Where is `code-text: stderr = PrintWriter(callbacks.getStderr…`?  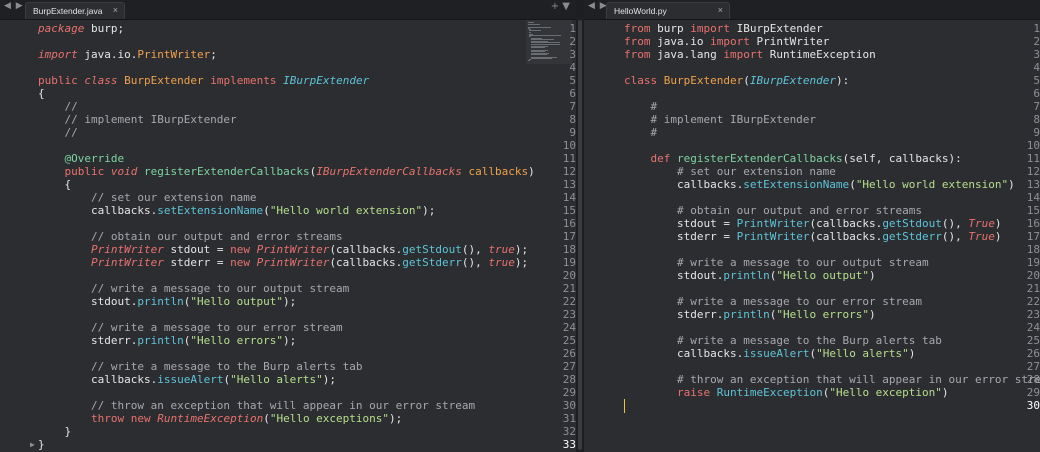
code-text: stderr = PrintWriter(callbacks.getStderr… is located at coordinates (813, 236).